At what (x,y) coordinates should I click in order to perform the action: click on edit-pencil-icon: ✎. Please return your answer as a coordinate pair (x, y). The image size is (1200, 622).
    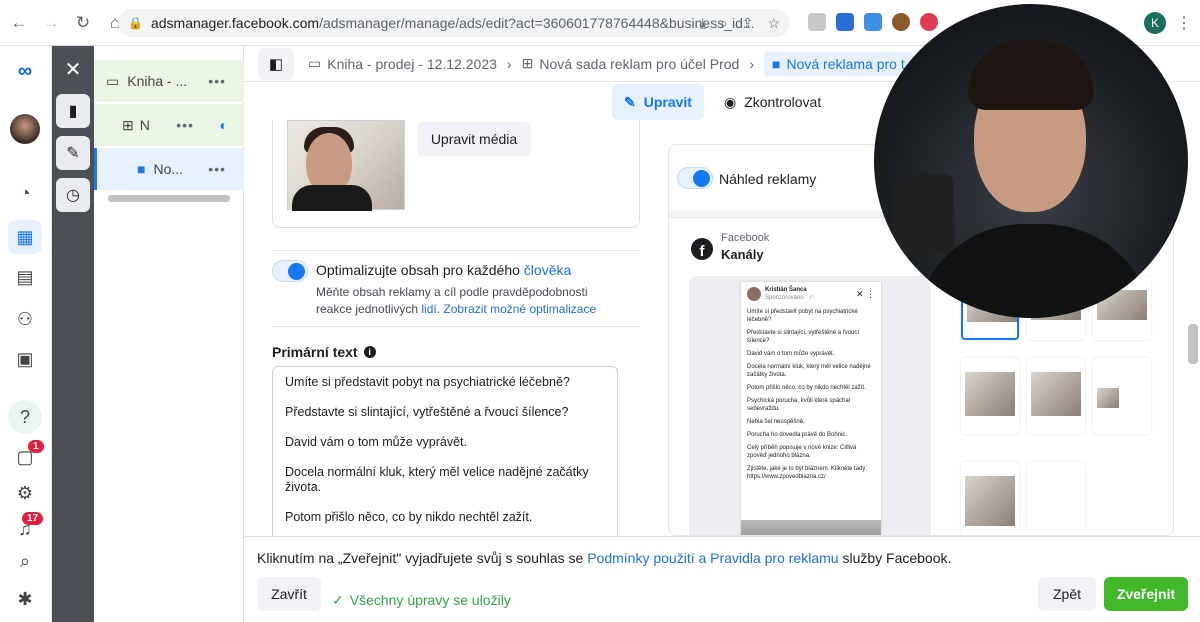
    Looking at the image, I should click on (73, 153).